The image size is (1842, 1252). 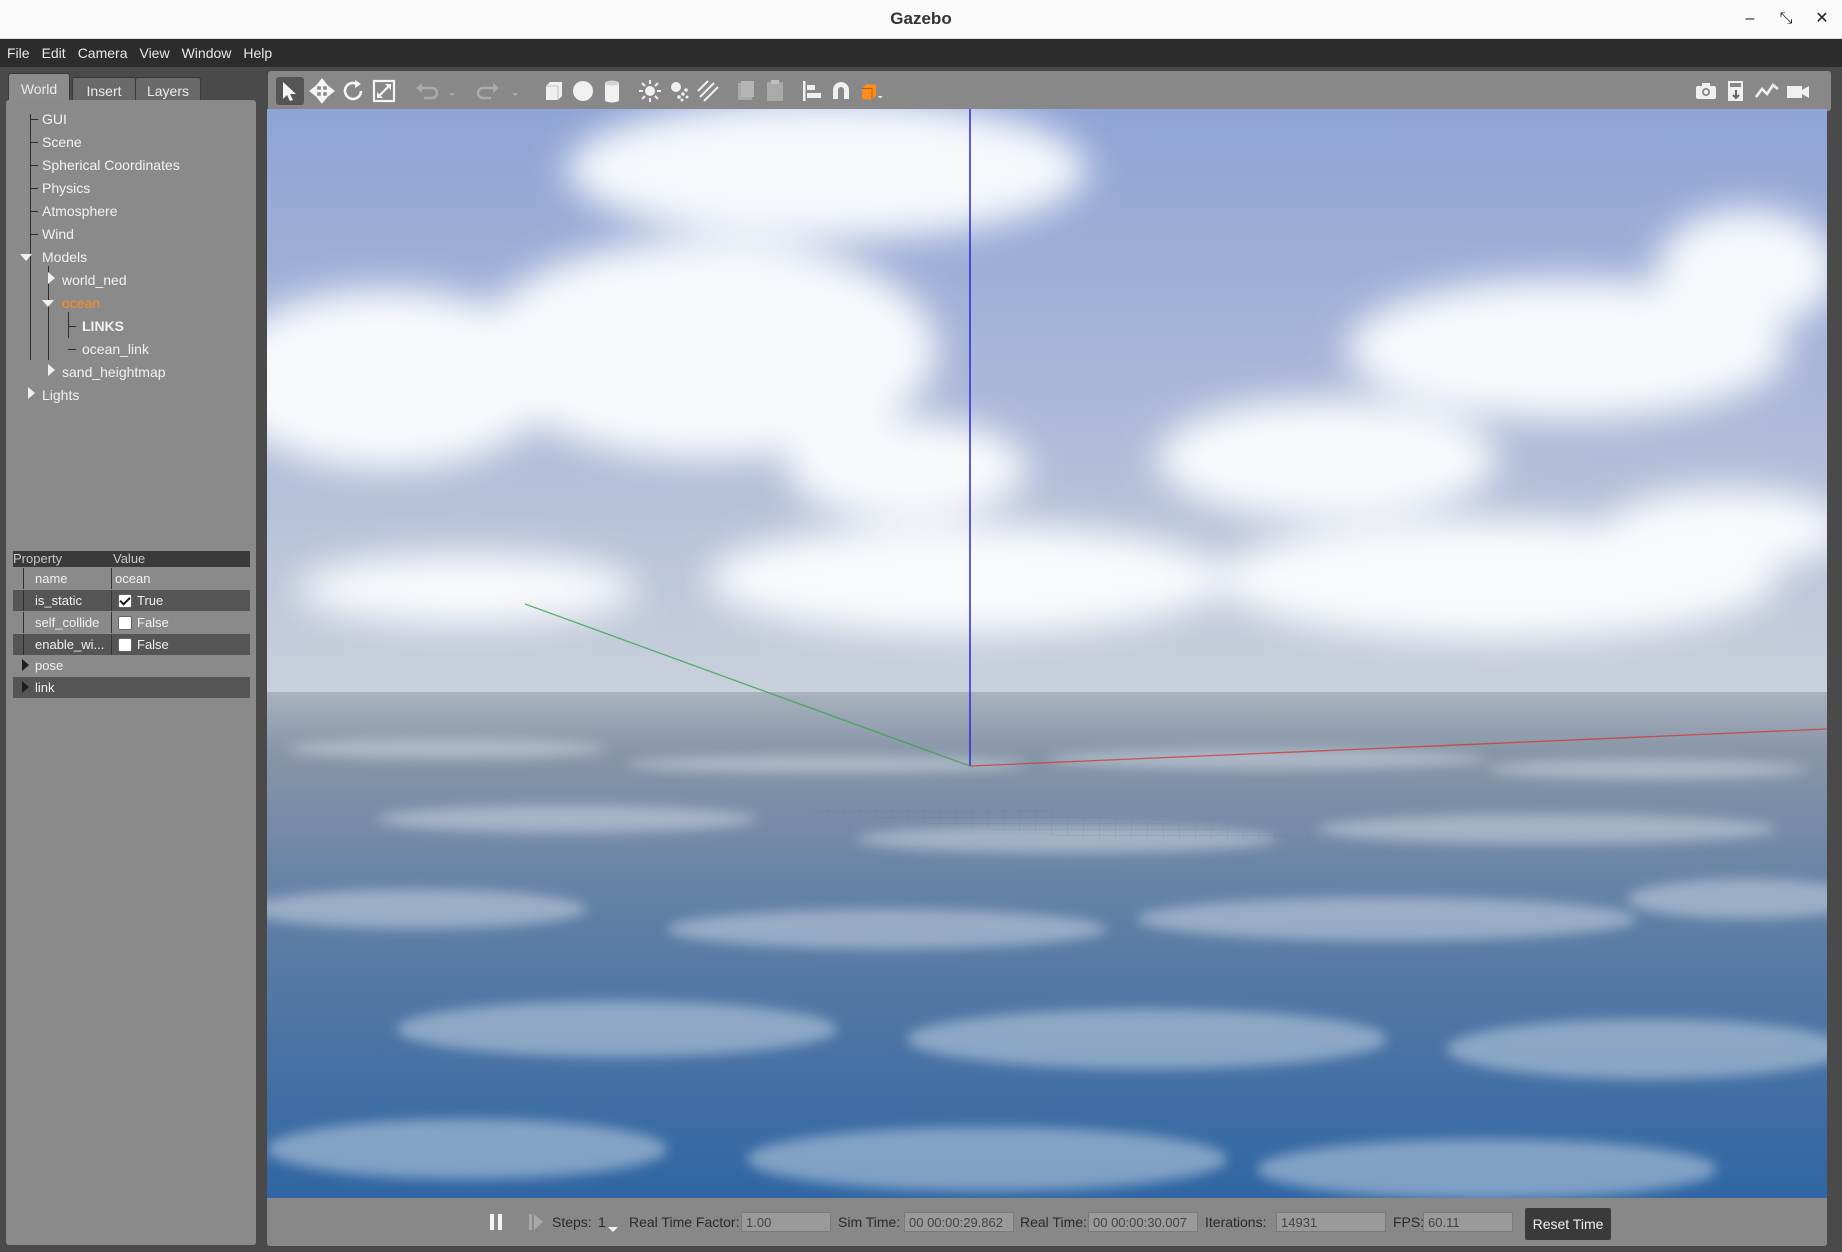 What do you see at coordinates (921, 53) in the screenshot?
I see `menu-bar: File Edit Camera View Window Help` at bounding box center [921, 53].